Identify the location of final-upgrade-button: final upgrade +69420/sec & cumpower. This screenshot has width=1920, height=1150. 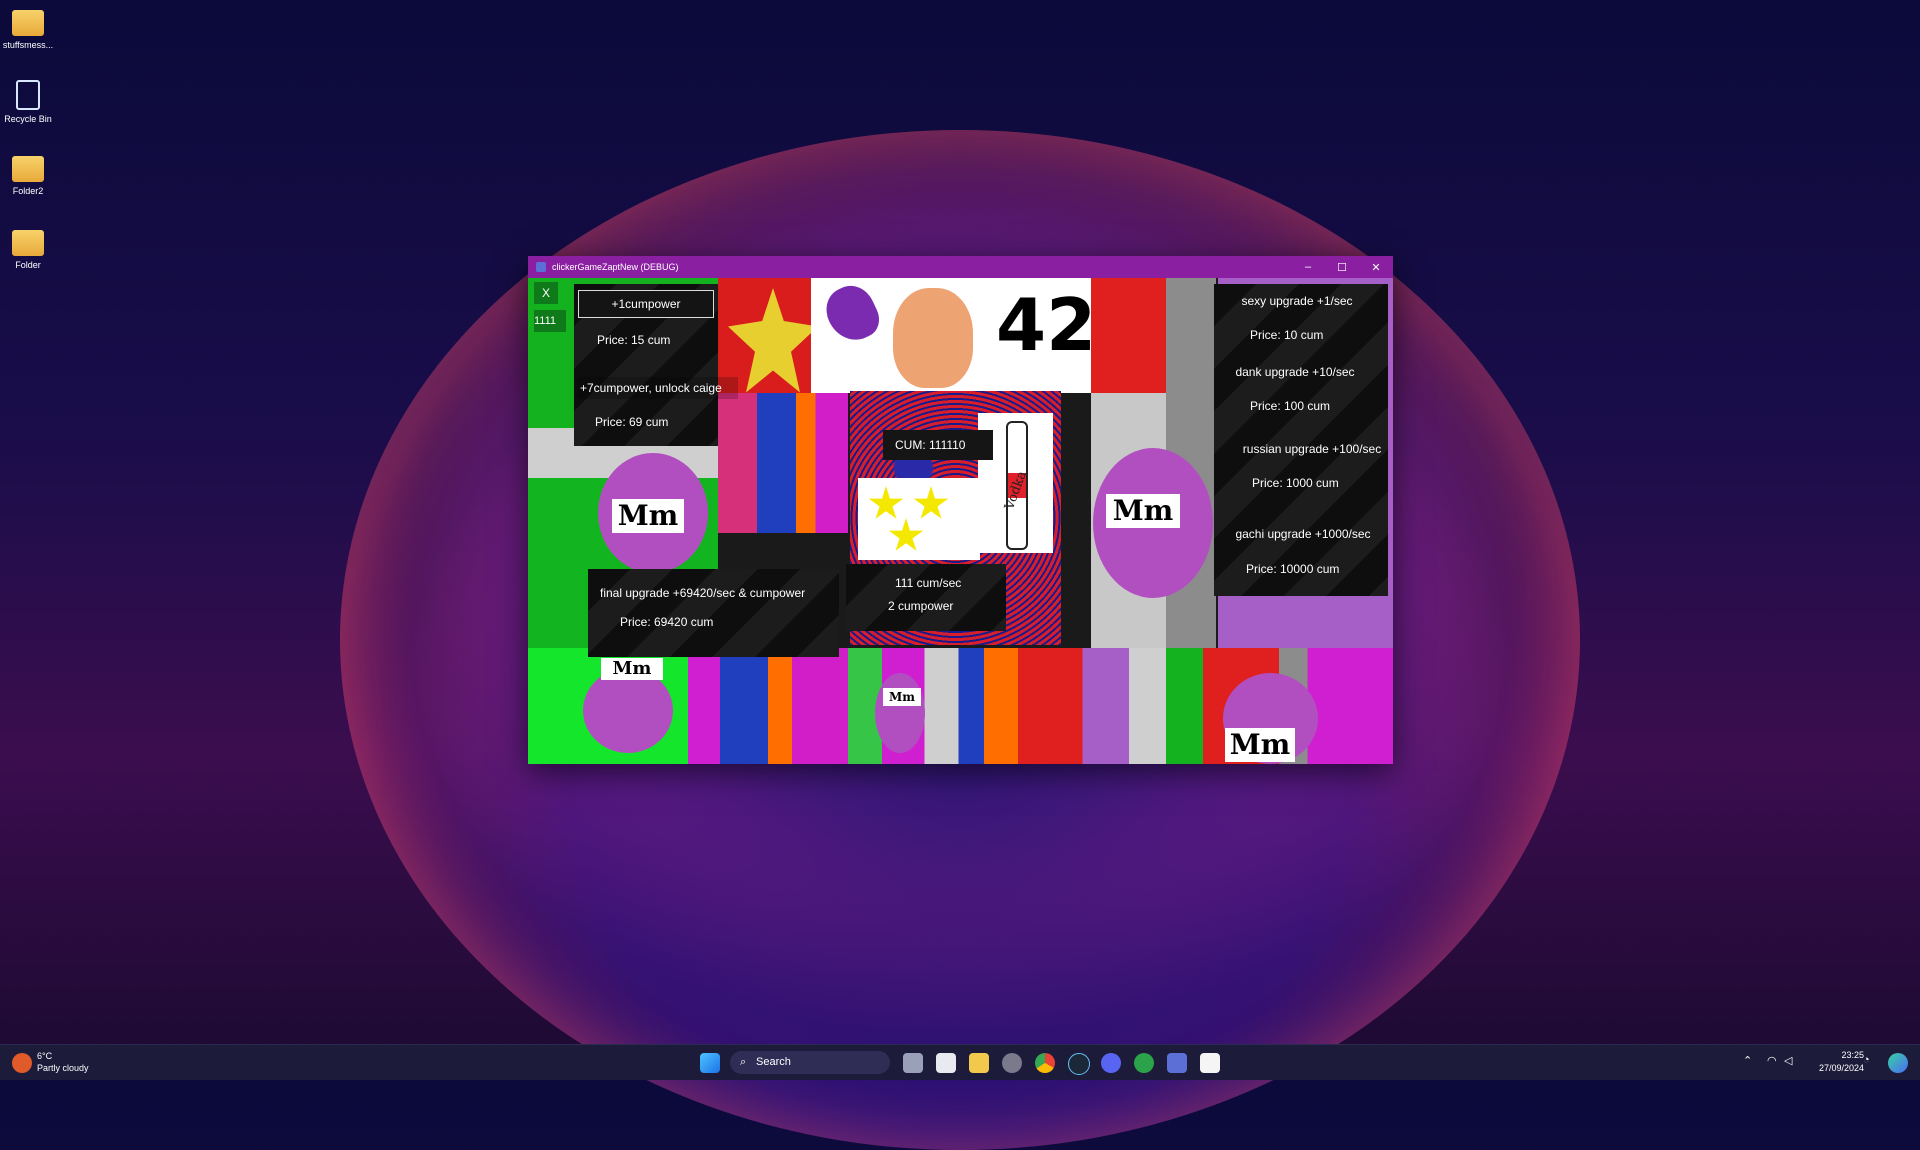
(717, 593).